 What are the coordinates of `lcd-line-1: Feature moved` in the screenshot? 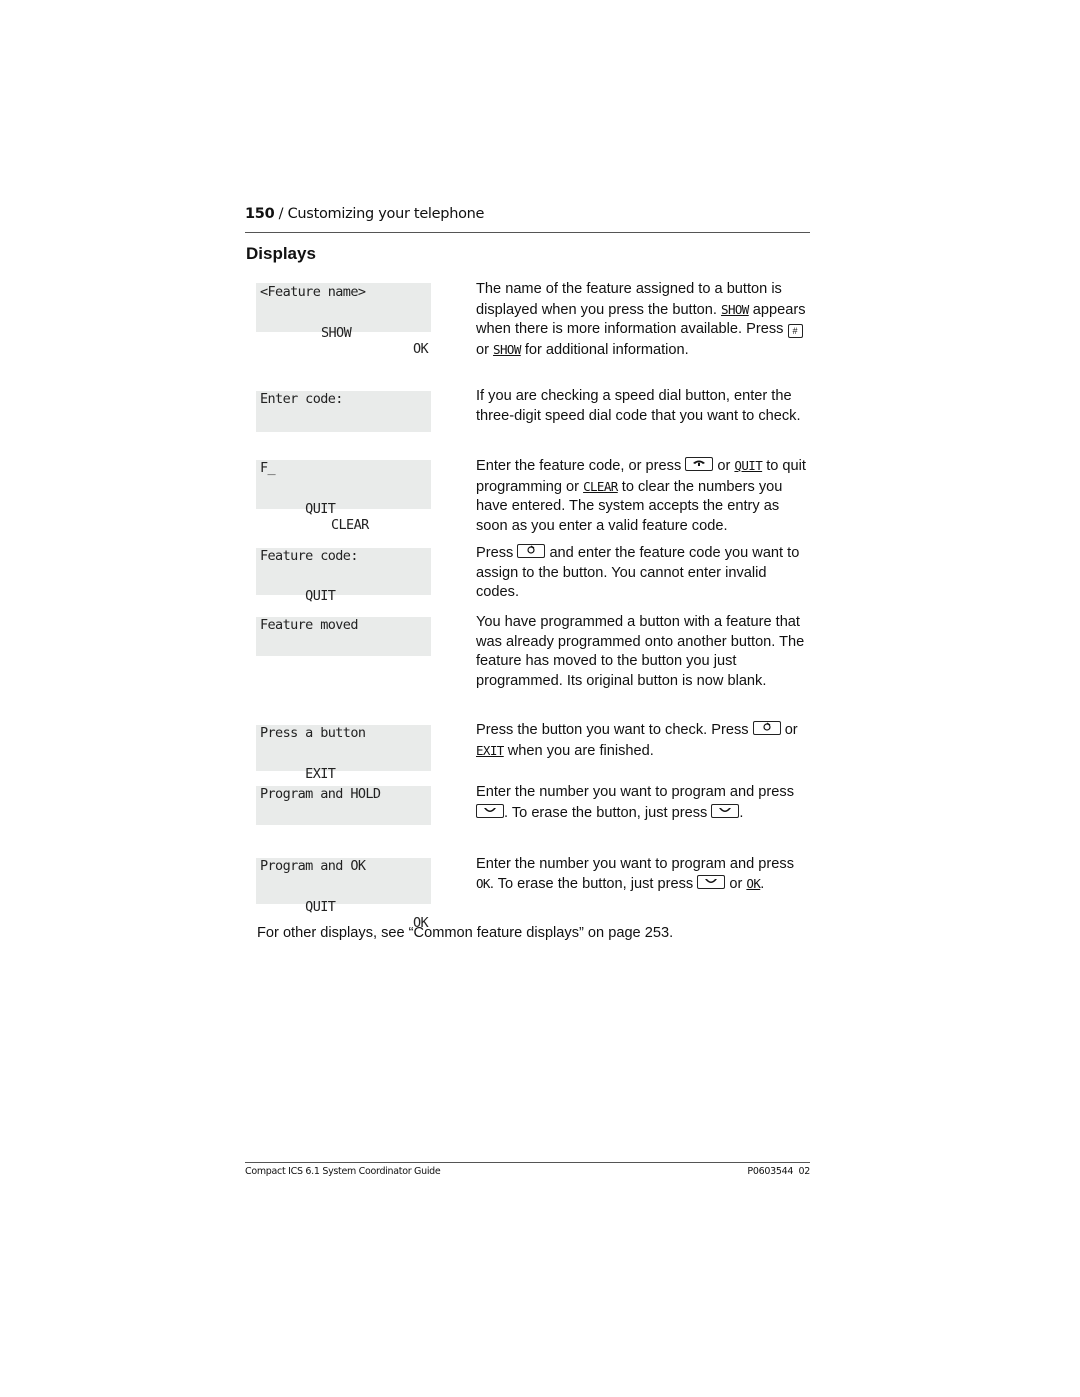 It's located at (309, 625).